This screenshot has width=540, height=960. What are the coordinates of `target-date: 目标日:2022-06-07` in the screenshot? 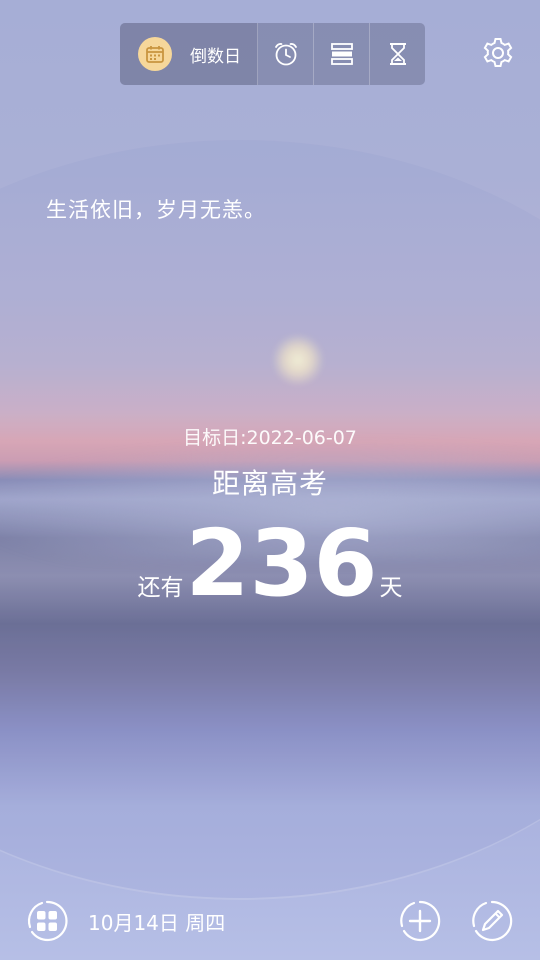 It's located at (270, 438).